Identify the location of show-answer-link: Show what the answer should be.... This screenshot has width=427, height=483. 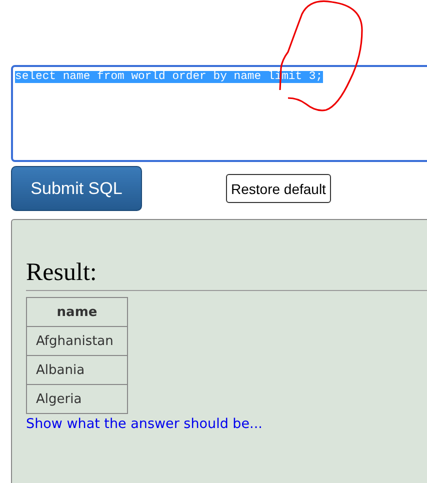
(144, 424).